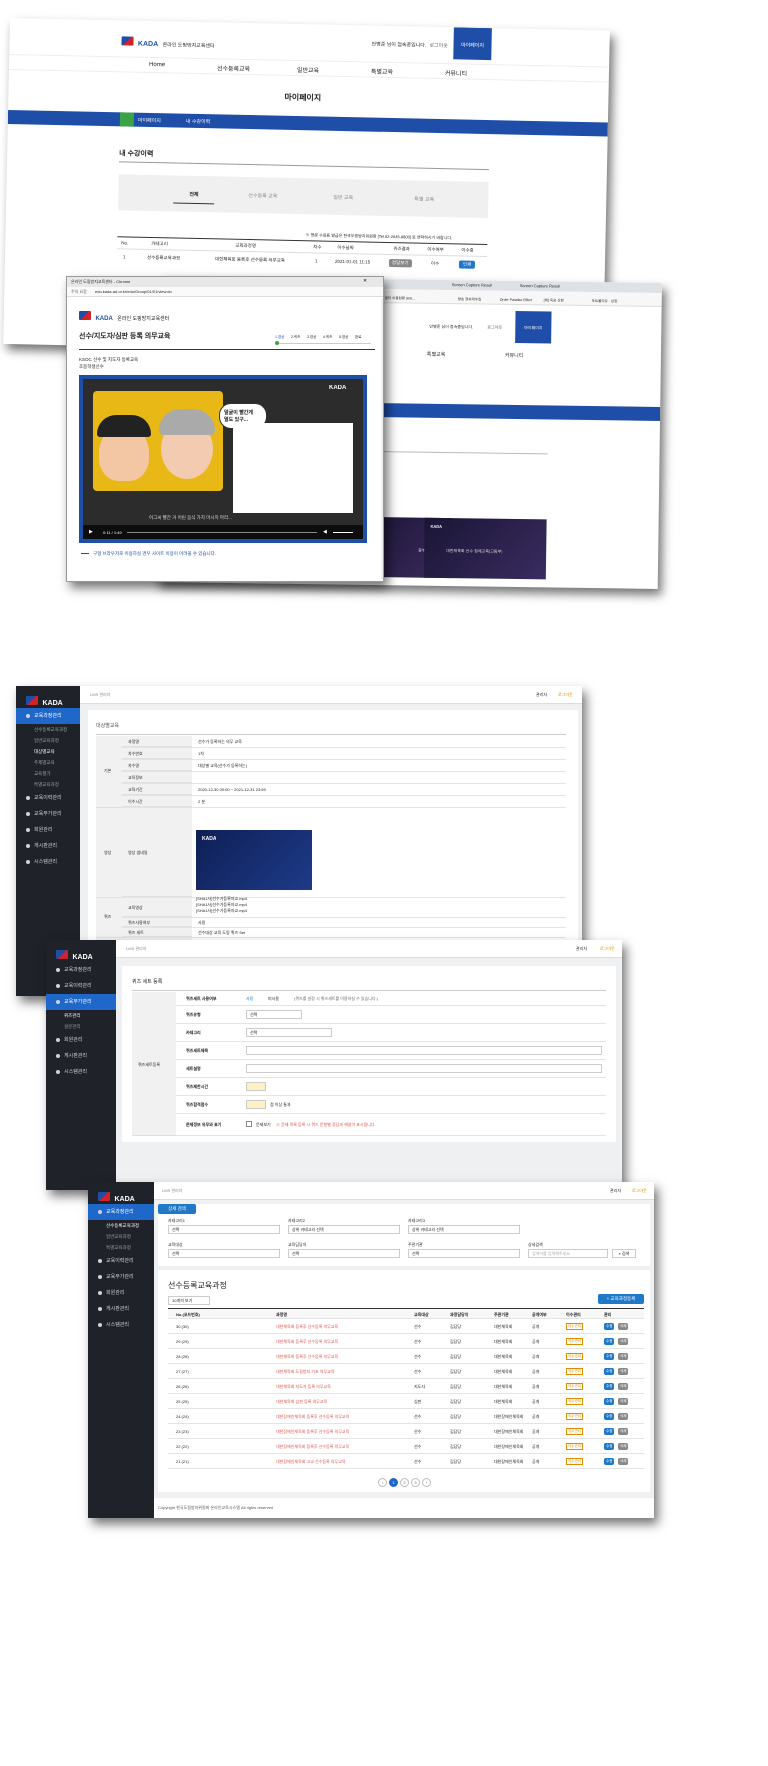 The image size is (768, 1766). What do you see at coordinates (516, 300) in the screenshot?
I see `bookmark-3: Order Parallax Effect` at bounding box center [516, 300].